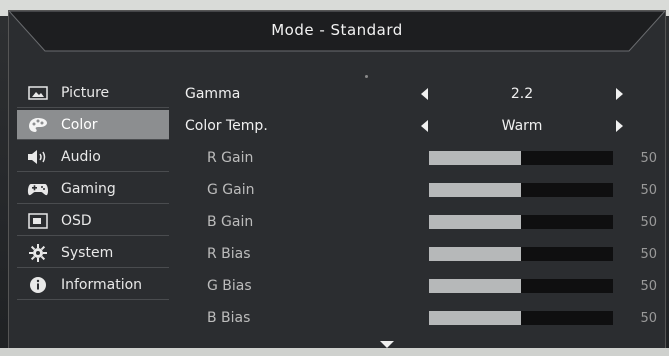 Image resolution: width=669 pixels, height=356 pixels. What do you see at coordinates (226, 126) in the screenshot?
I see `color-temp-label: Color Temp.` at bounding box center [226, 126].